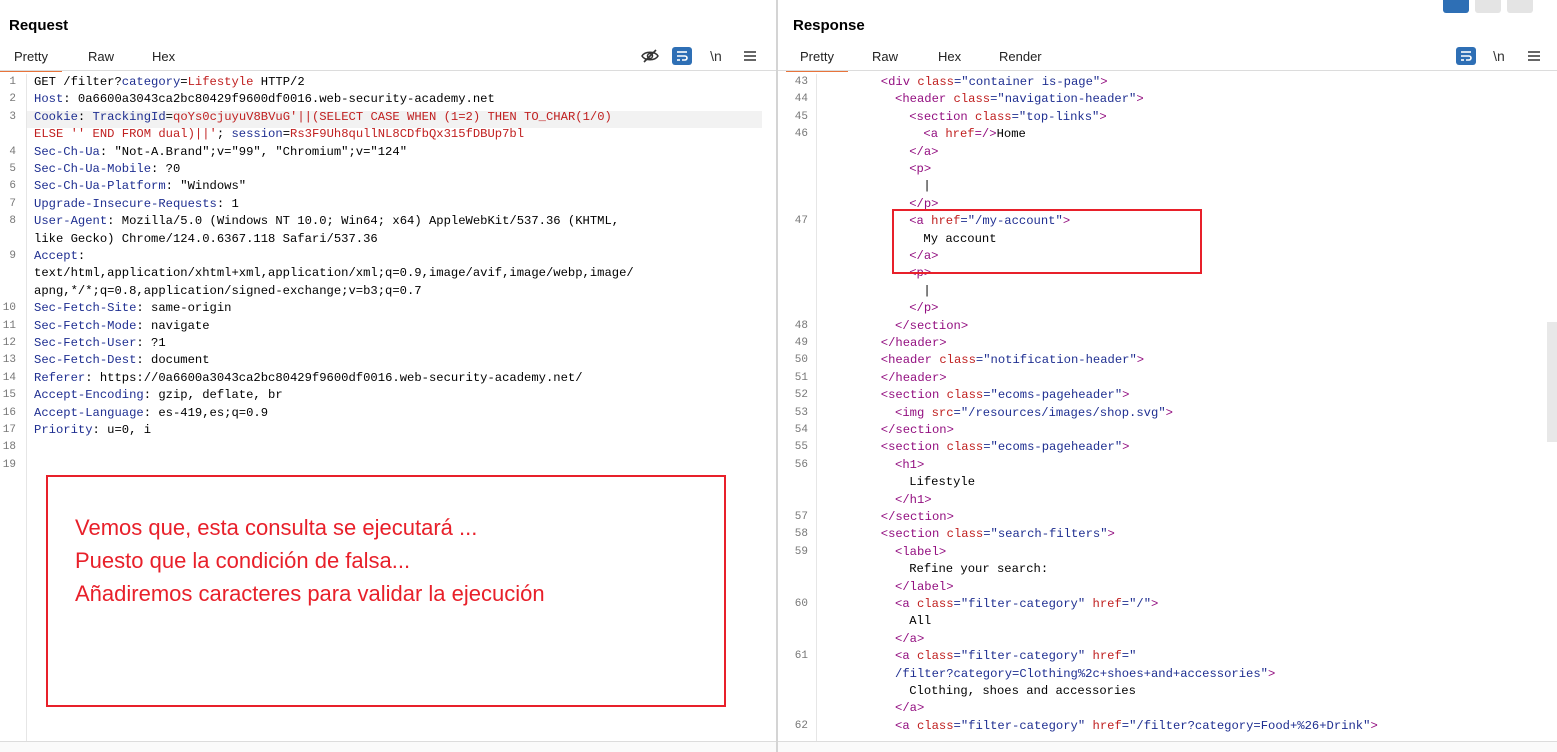 This screenshot has width=1557, height=752. Describe the element at coordinates (1056, 360) in the screenshot. I see `code-token: ="notification-header"` at that location.